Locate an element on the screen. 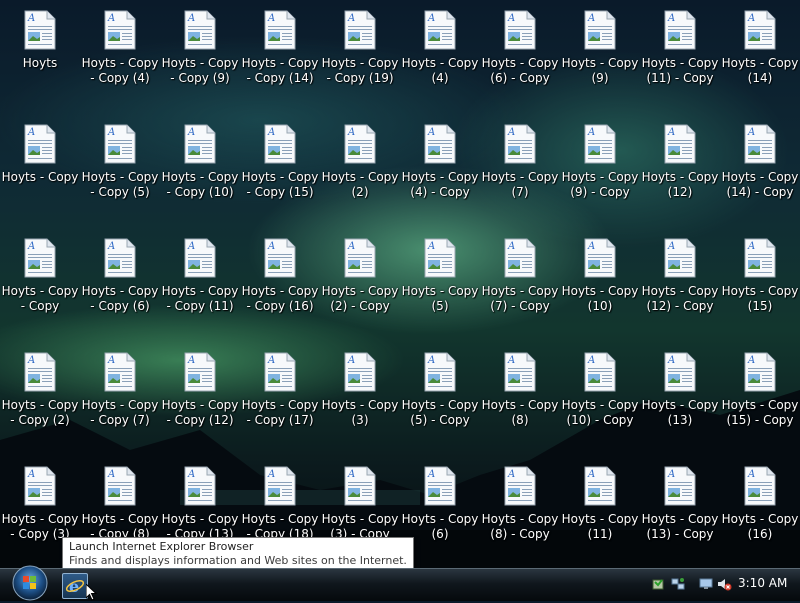 The image size is (800, 603). clock: 3:10 AM is located at coordinates (762, 583).